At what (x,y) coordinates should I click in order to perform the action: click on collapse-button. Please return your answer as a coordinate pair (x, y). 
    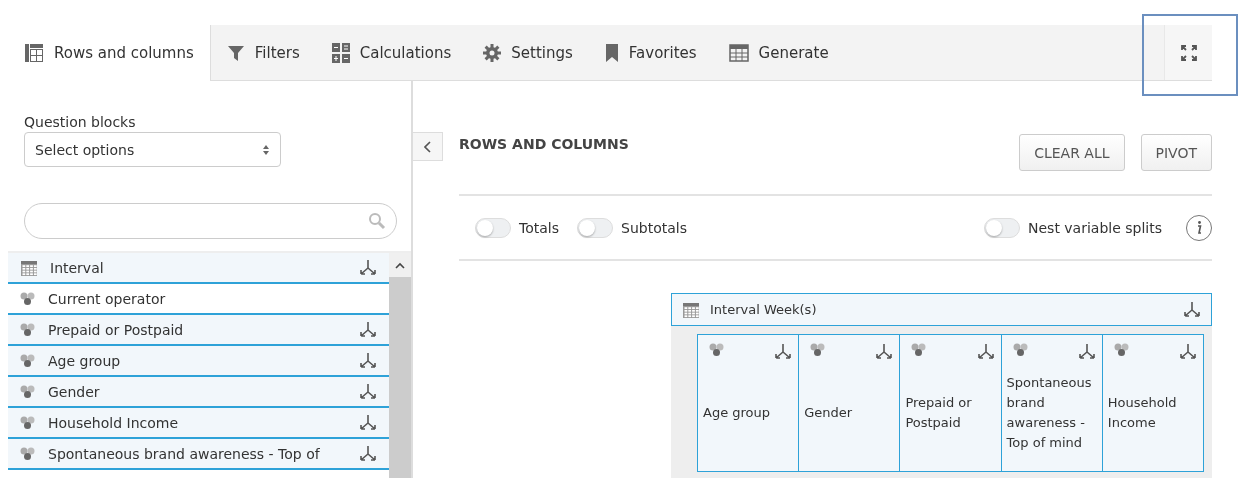
    Looking at the image, I should click on (428, 146).